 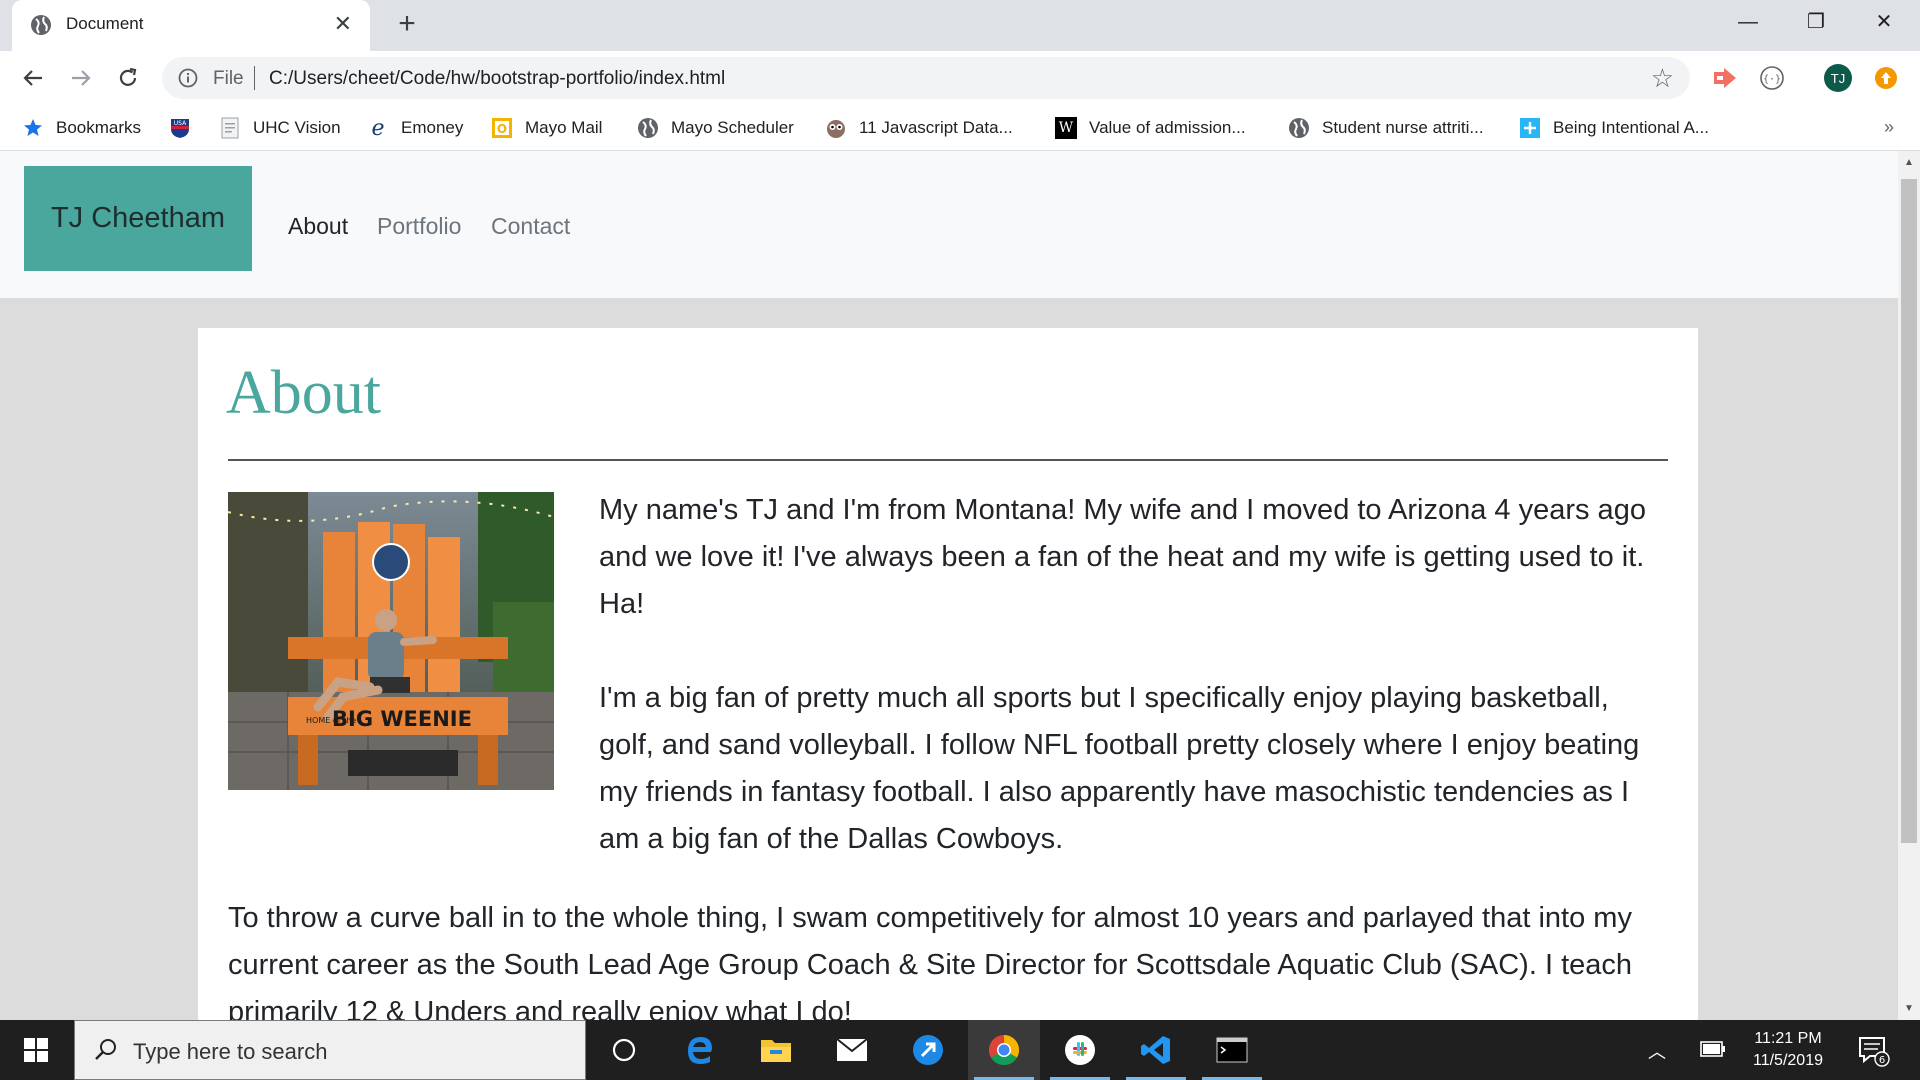 I want to click on url-separator, so click(x=254, y=78).